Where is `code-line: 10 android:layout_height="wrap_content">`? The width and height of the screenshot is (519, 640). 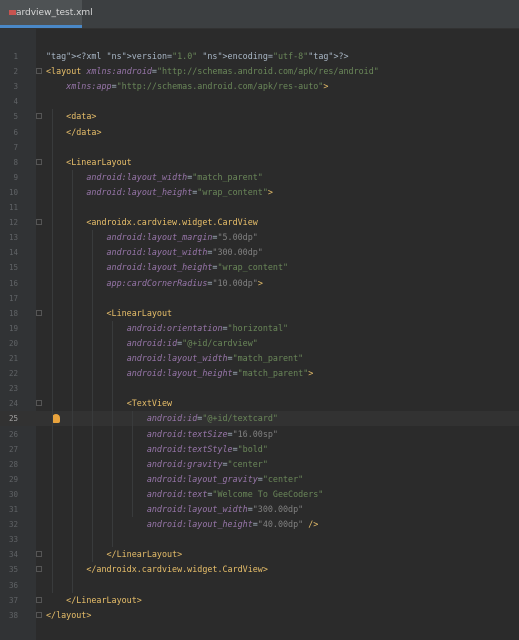 code-line: 10 android:layout_height="wrap_content"> is located at coordinates (259, 192).